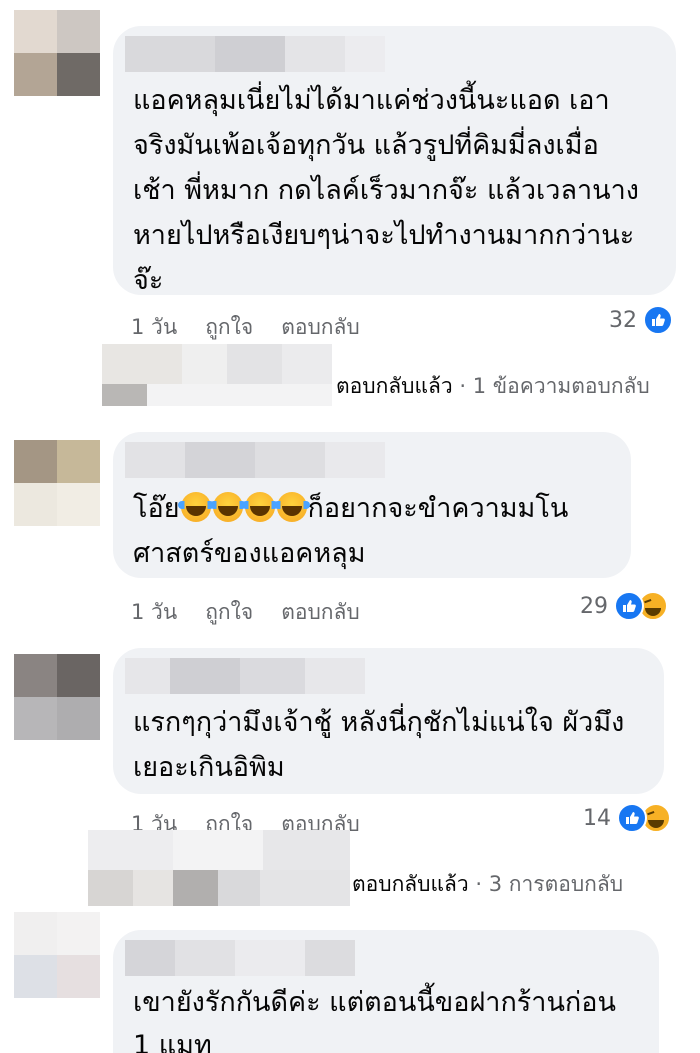 The image size is (700, 1053). What do you see at coordinates (384, 235) in the screenshot?
I see `comment-text-line: หายไปหรือเงียบๆน่าจะไปทำงานมากกว่านะ` at bounding box center [384, 235].